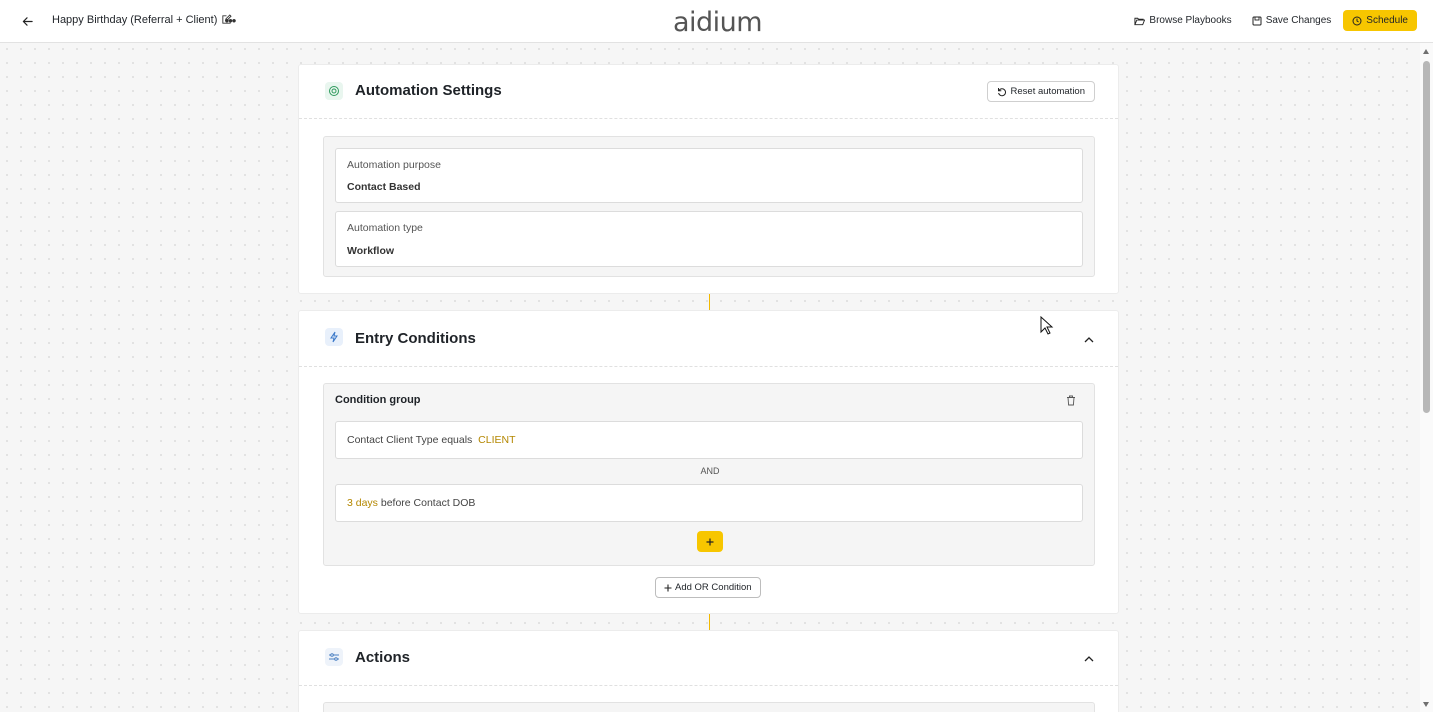 This screenshot has height=712, width=1433. I want to click on page-scrollbar, so click(1426, 377).